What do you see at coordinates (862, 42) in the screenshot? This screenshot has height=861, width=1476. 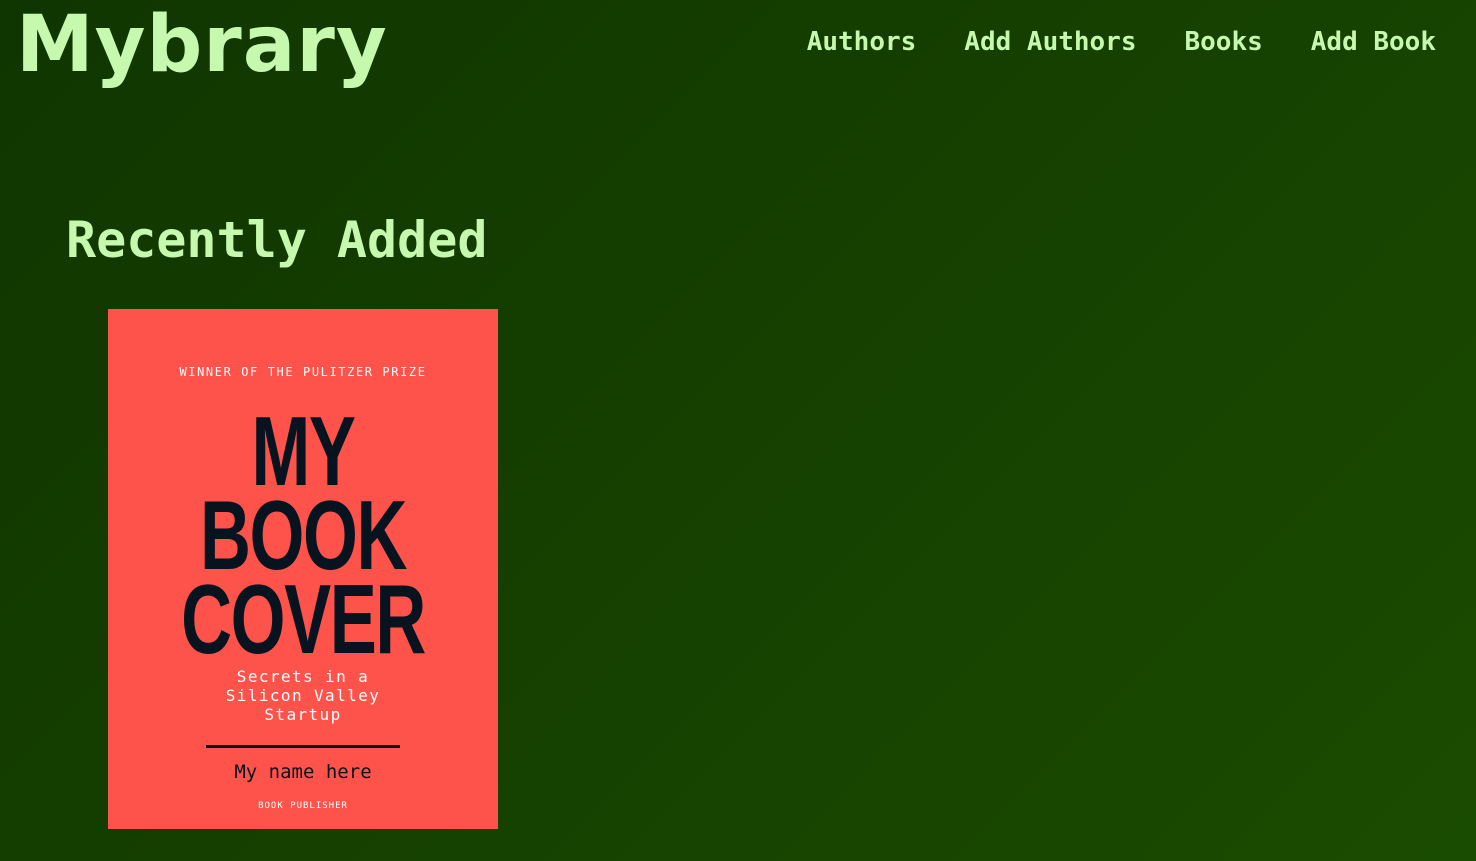 I see `nav-link-authors: Authors` at bounding box center [862, 42].